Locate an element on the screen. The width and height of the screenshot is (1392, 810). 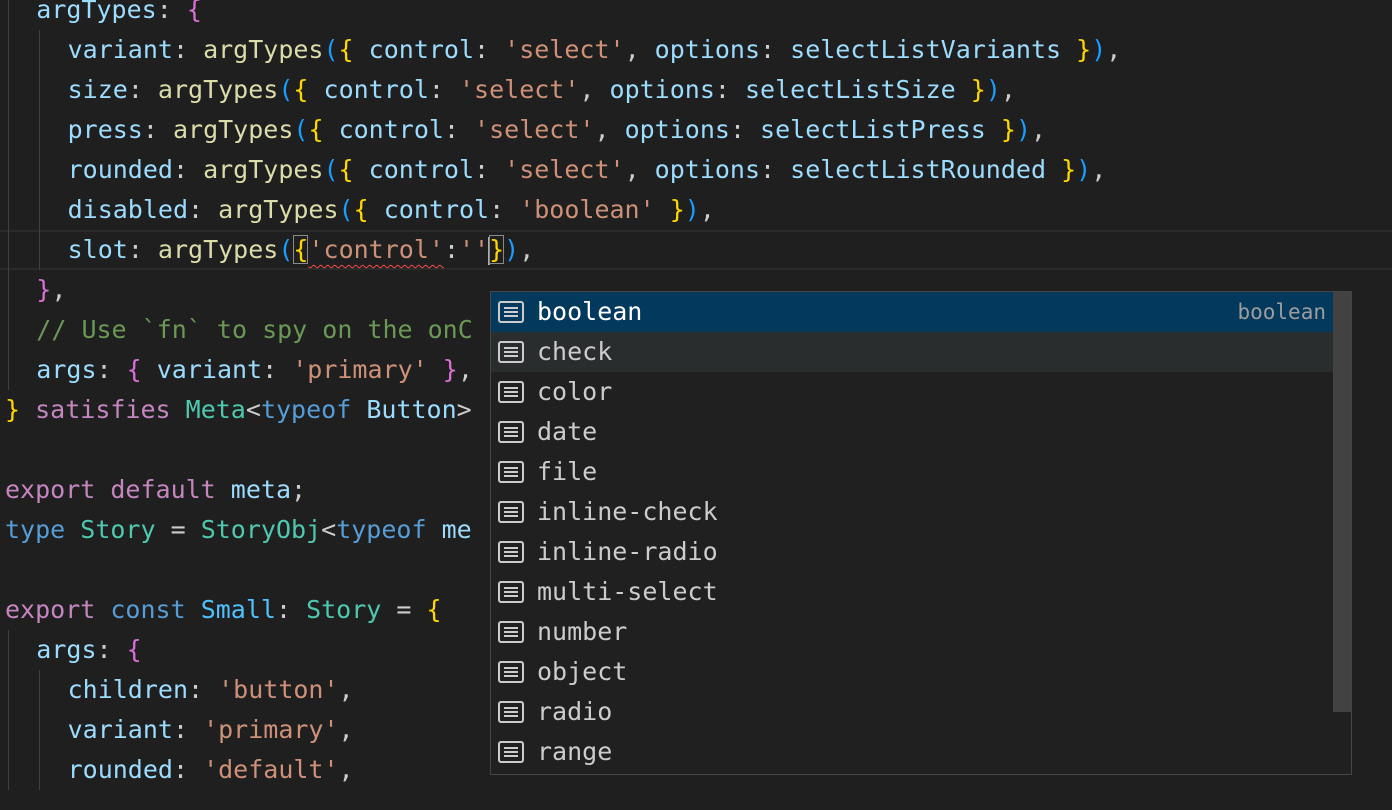
code-line: argTypes: { is located at coordinates (696, 15).